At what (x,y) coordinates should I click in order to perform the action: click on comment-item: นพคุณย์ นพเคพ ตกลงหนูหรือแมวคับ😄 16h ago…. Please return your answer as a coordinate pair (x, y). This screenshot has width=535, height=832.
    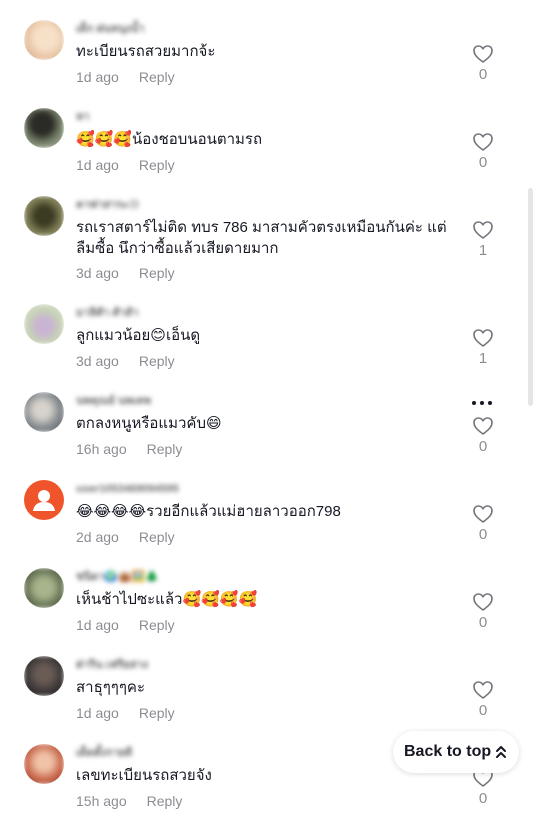
    Looking at the image, I should click on (267, 436).